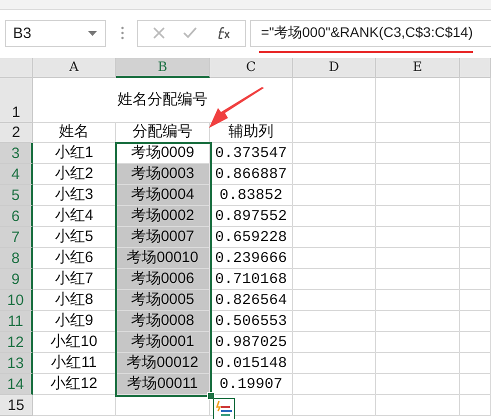 The height and width of the screenshot is (419, 491). I want to click on row-header: 8, so click(16, 258).